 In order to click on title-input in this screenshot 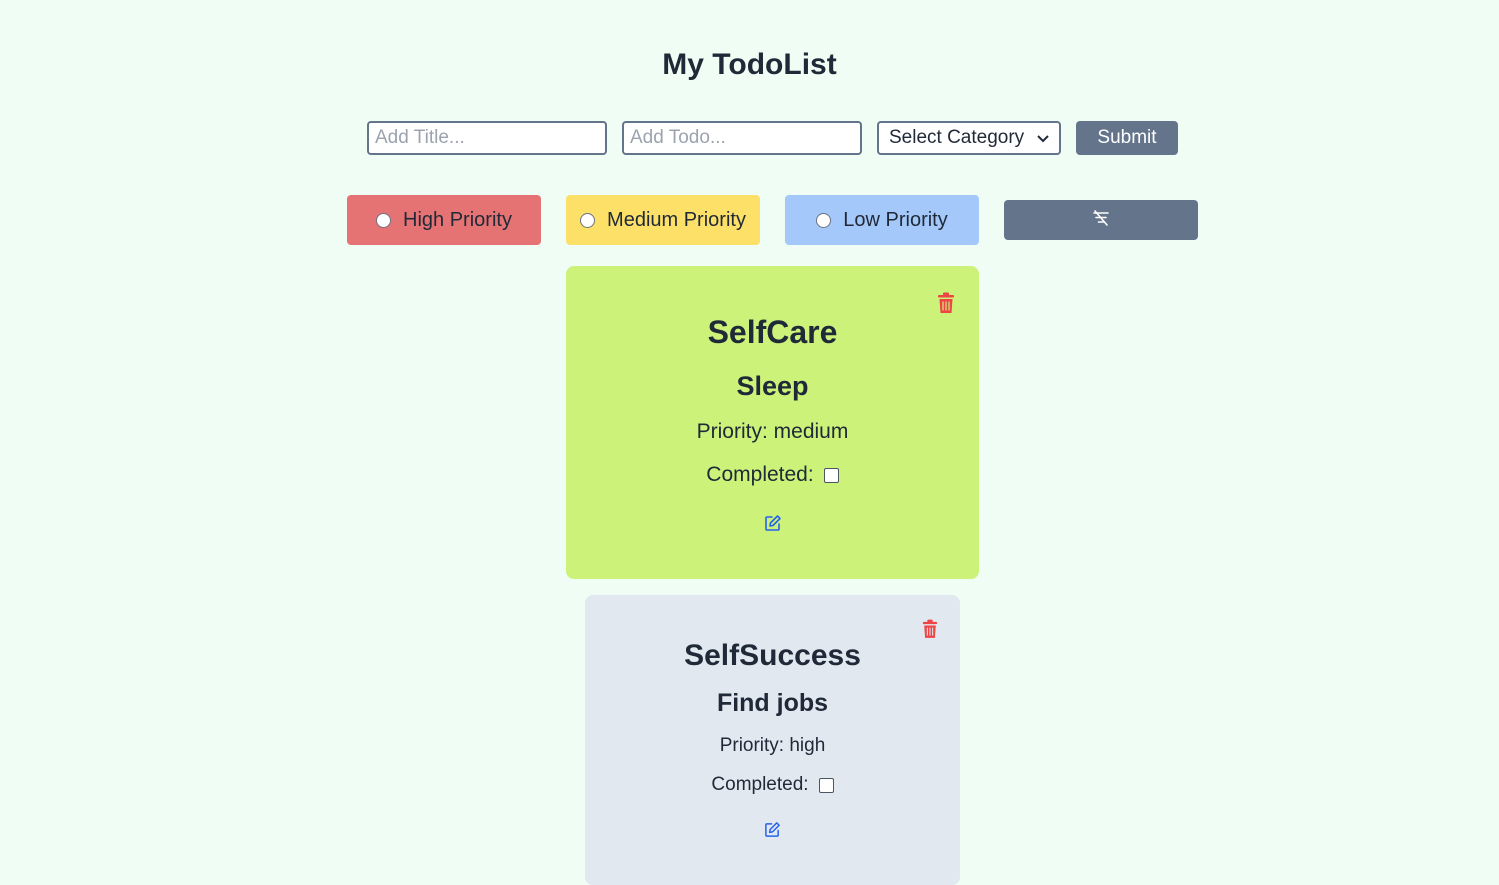, I will do `click(487, 138)`.